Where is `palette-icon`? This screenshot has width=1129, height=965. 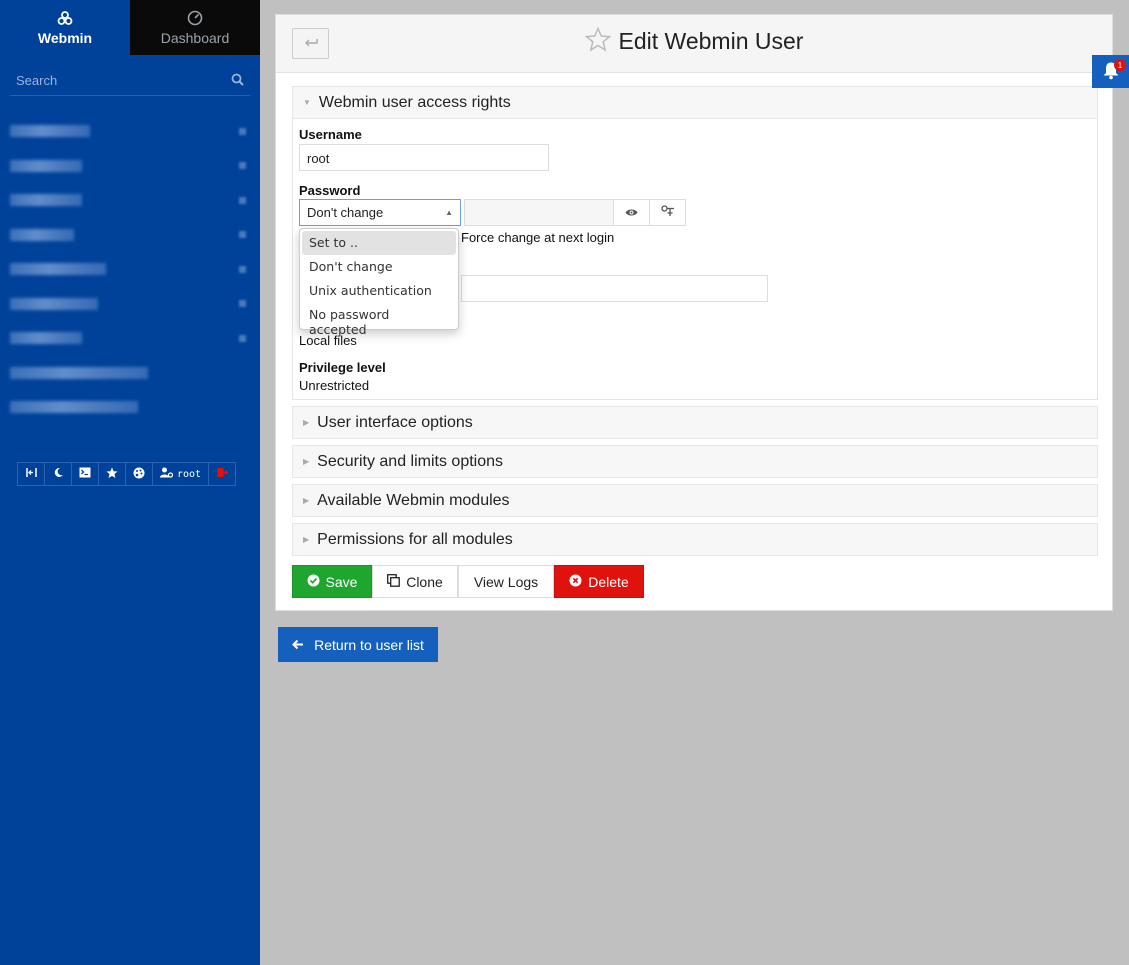
palette-icon is located at coordinates (139, 474).